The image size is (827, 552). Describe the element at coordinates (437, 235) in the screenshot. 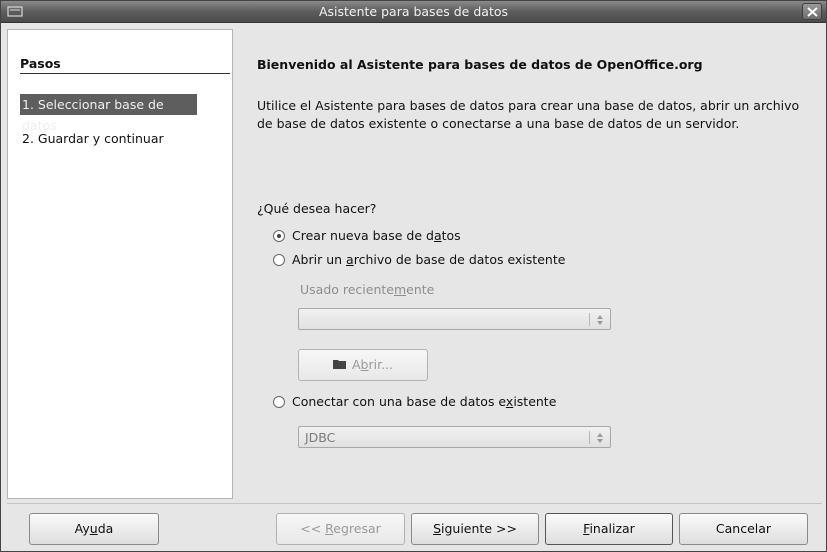

I see `option-create-mnemonic: a` at that location.